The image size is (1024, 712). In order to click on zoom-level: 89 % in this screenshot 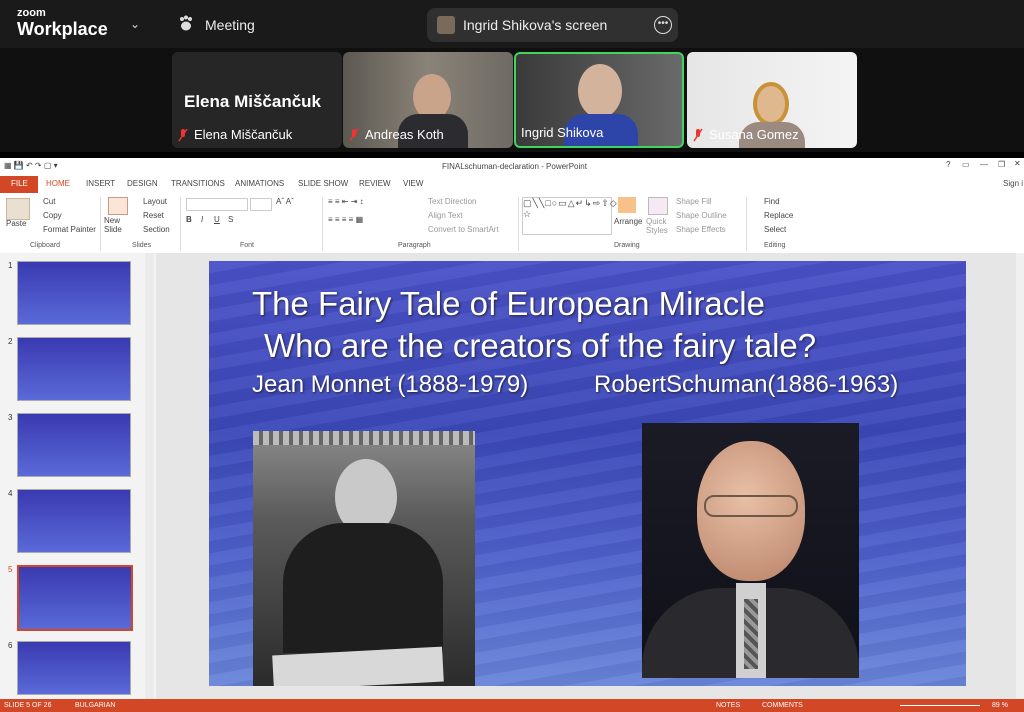, I will do `click(1000, 705)`.